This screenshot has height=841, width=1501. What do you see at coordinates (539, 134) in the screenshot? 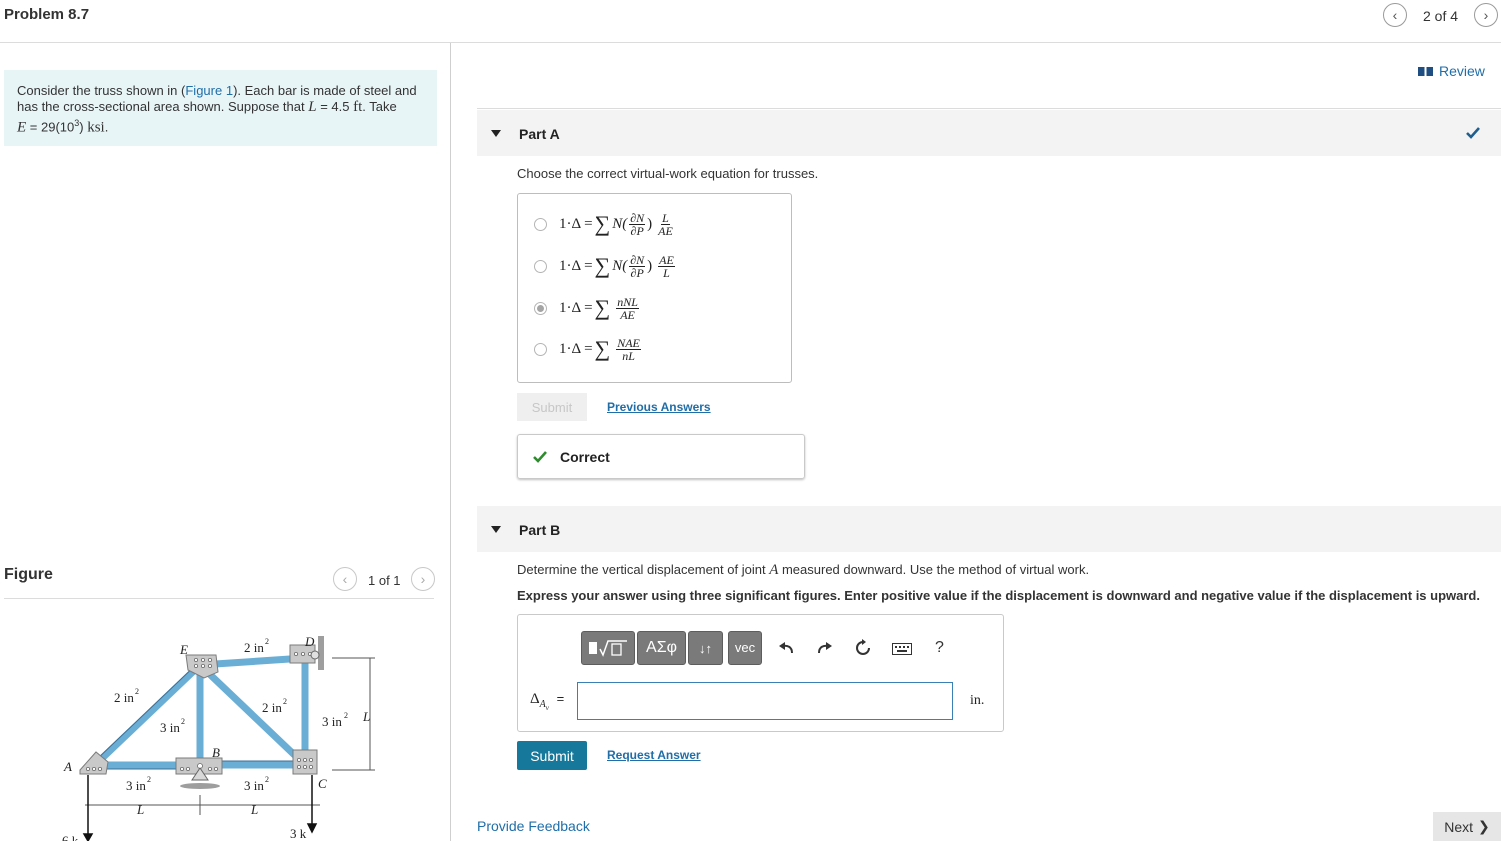
I see `part-a-title: Part A` at bounding box center [539, 134].